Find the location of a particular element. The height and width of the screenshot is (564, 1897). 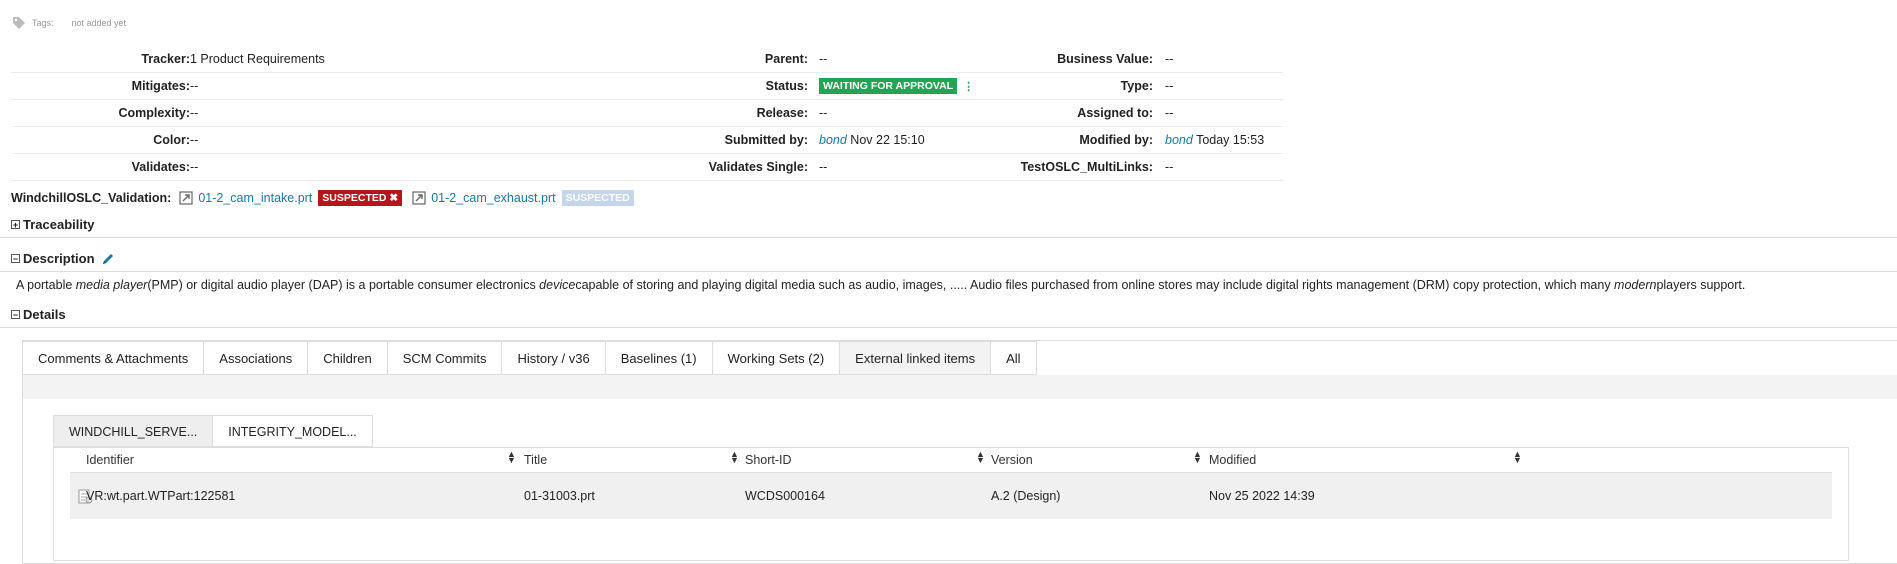

modified-by-date: Today 15:53 is located at coordinates (1230, 140).